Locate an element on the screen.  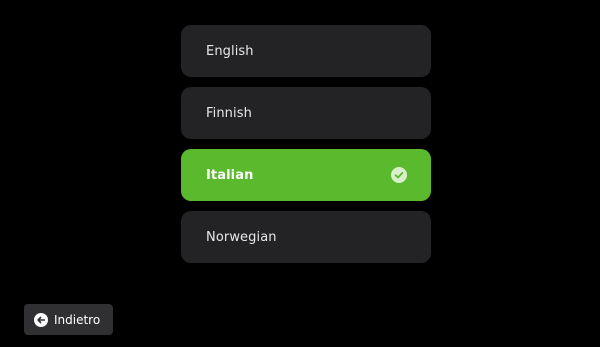
back-button-label: Indietro is located at coordinates (77, 319).